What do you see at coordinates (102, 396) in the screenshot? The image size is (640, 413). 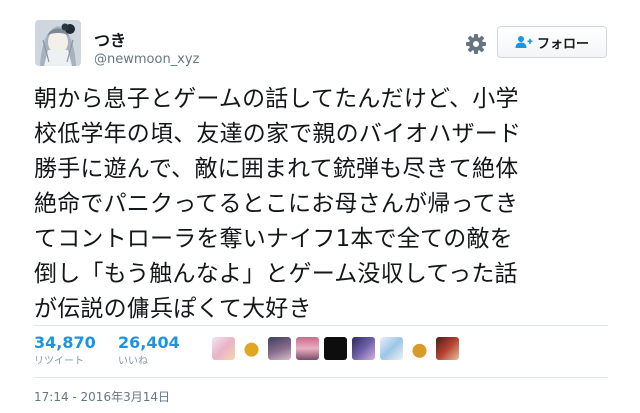 I see `tweet-timestamp: 17:14 - 2016年3月14日` at bounding box center [102, 396].